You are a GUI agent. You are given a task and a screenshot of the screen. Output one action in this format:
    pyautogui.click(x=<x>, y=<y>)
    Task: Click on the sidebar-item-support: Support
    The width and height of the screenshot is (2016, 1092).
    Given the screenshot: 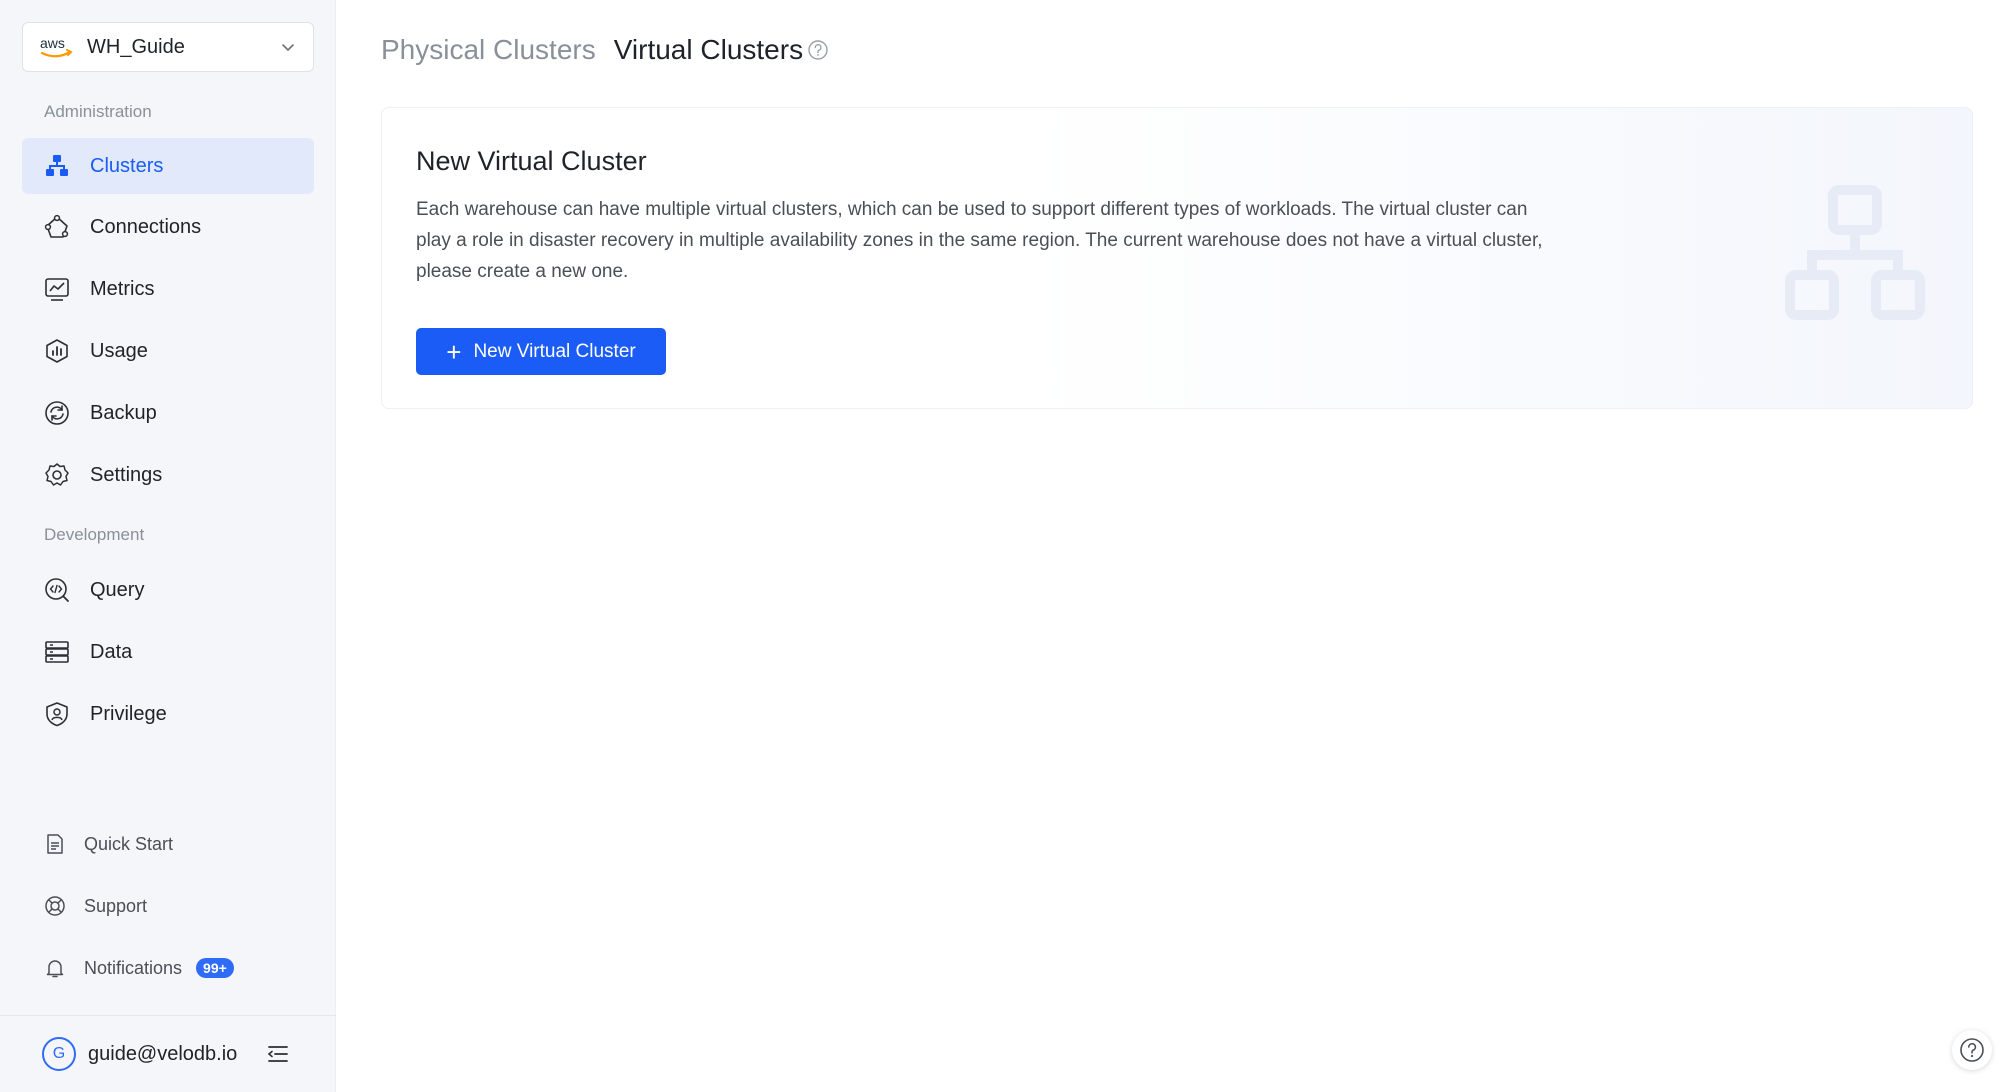 What is the action you would take?
    pyautogui.click(x=168, y=906)
    